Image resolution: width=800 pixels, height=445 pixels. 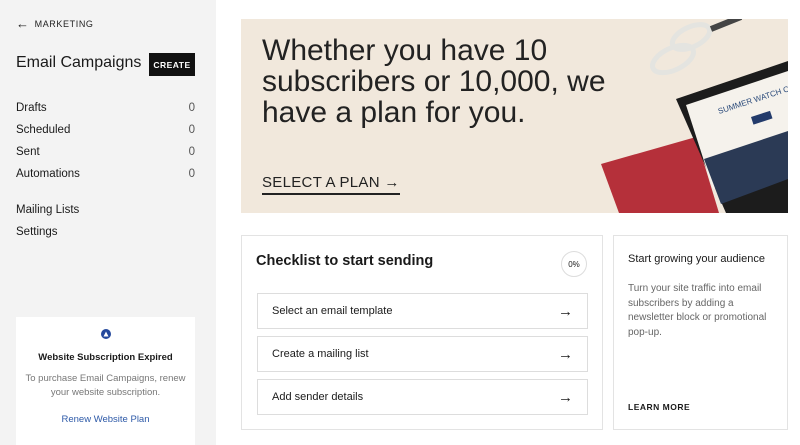 I want to click on back-label: MARKETING, so click(x=64, y=23).